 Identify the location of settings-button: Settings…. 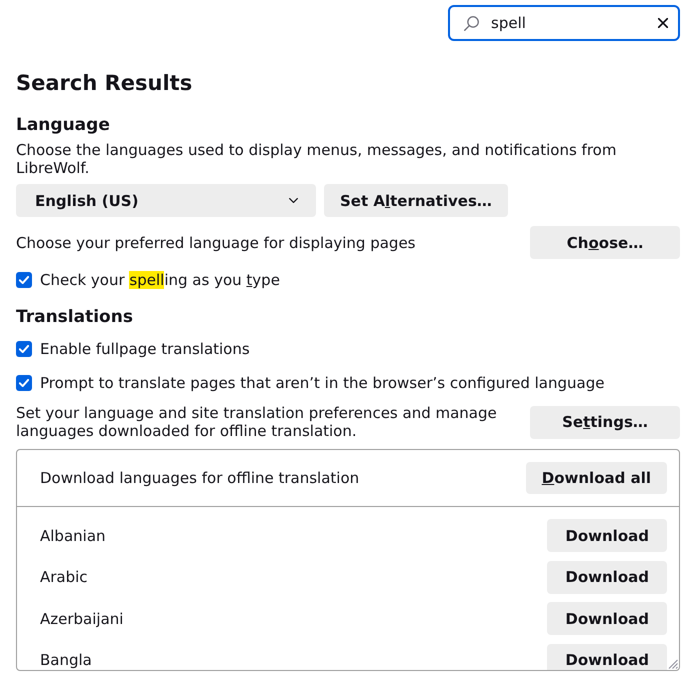
(605, 422).